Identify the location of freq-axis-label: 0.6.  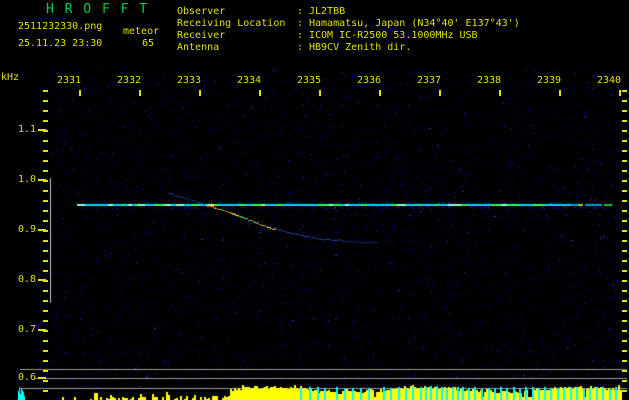
(26, 377).